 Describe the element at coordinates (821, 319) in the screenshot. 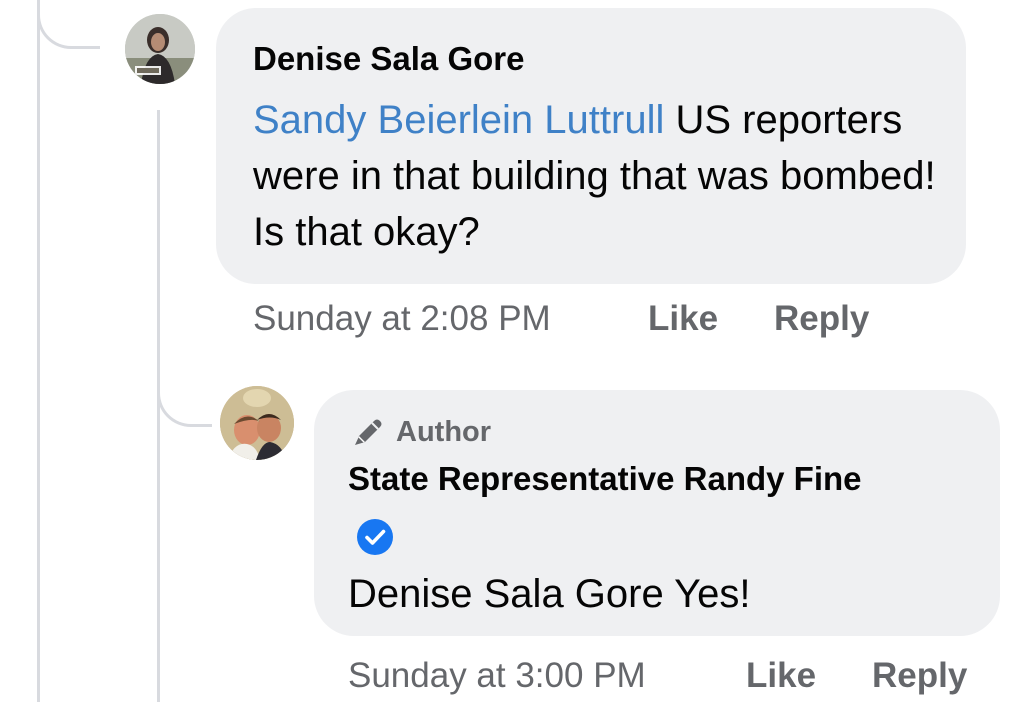

I see `reply-button: Reply` at that location.